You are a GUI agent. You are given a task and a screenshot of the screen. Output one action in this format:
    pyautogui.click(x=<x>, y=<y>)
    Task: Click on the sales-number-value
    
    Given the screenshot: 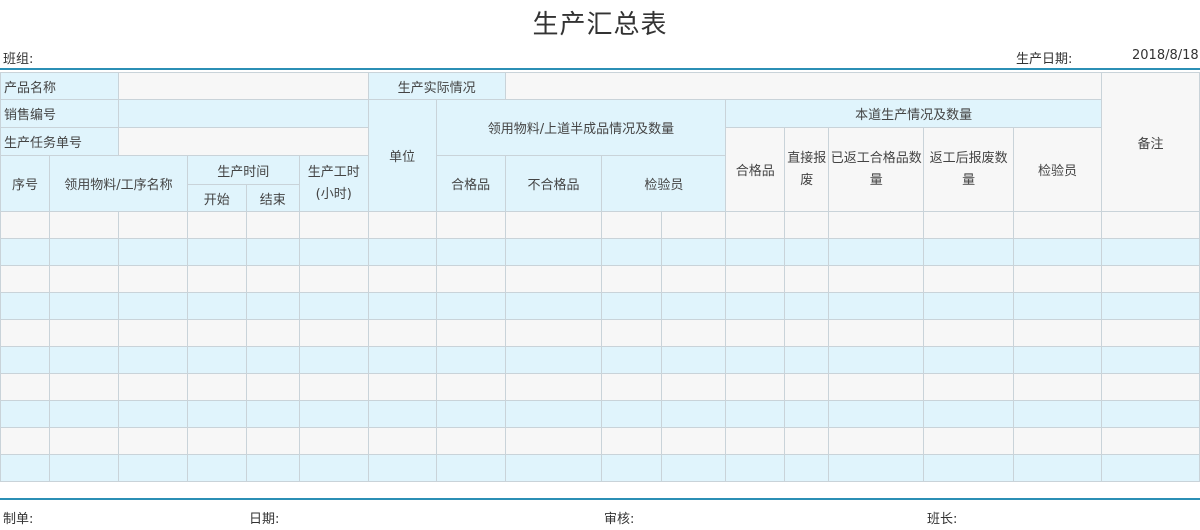 What is the action you would take?
    pyautogui.click(x=243, y=113)
    